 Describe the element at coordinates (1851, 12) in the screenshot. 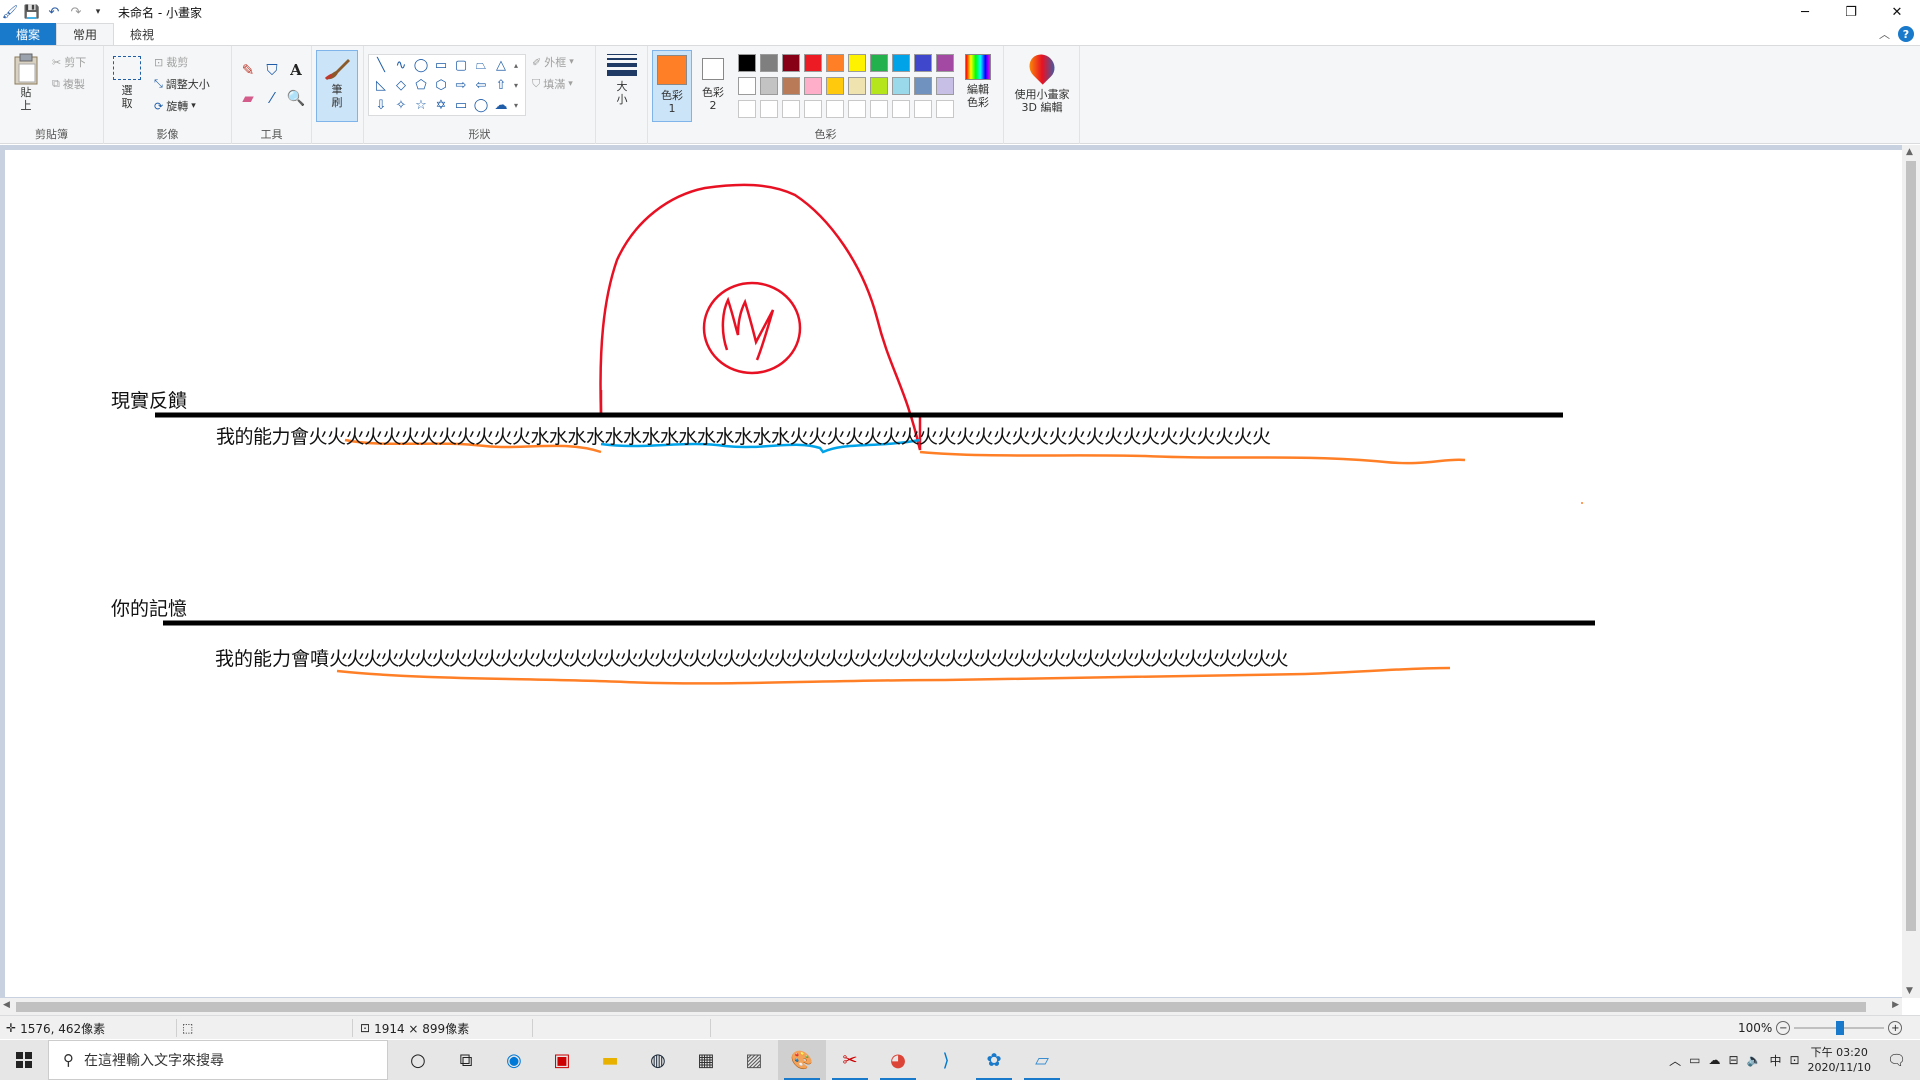

I see `restore-icon: ❐` at that location.